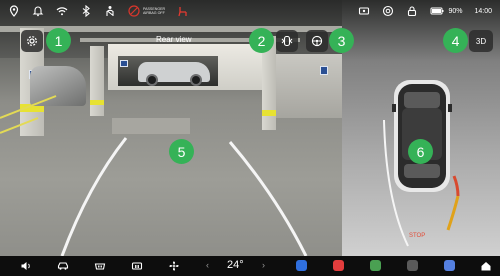 The height and width of the screenshot is (276, 500). I want to click on front-defrost-button, so click(100, 266).